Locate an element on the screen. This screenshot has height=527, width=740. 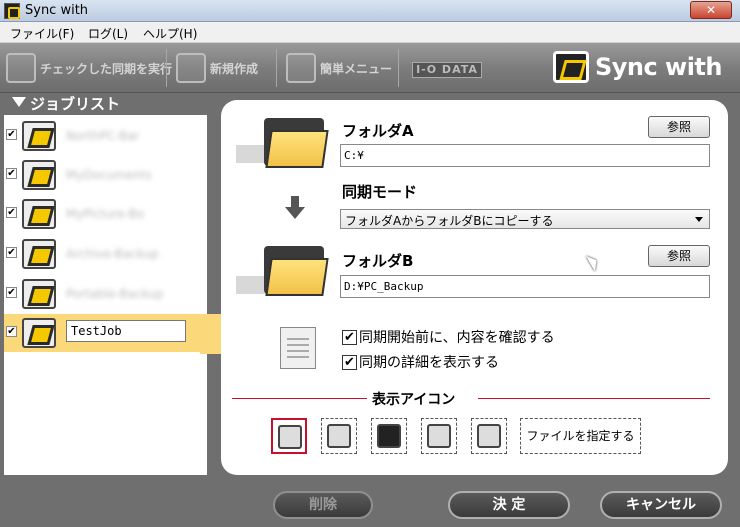
show-details-checkbox: ✔ 同期の詳細を表示する is located at coordinates (420, 362).